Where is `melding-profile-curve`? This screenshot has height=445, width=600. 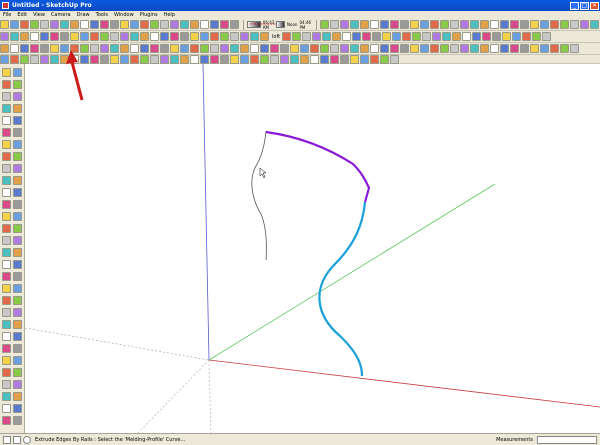 melding-profile-curve is located at coordinates (259, 195).